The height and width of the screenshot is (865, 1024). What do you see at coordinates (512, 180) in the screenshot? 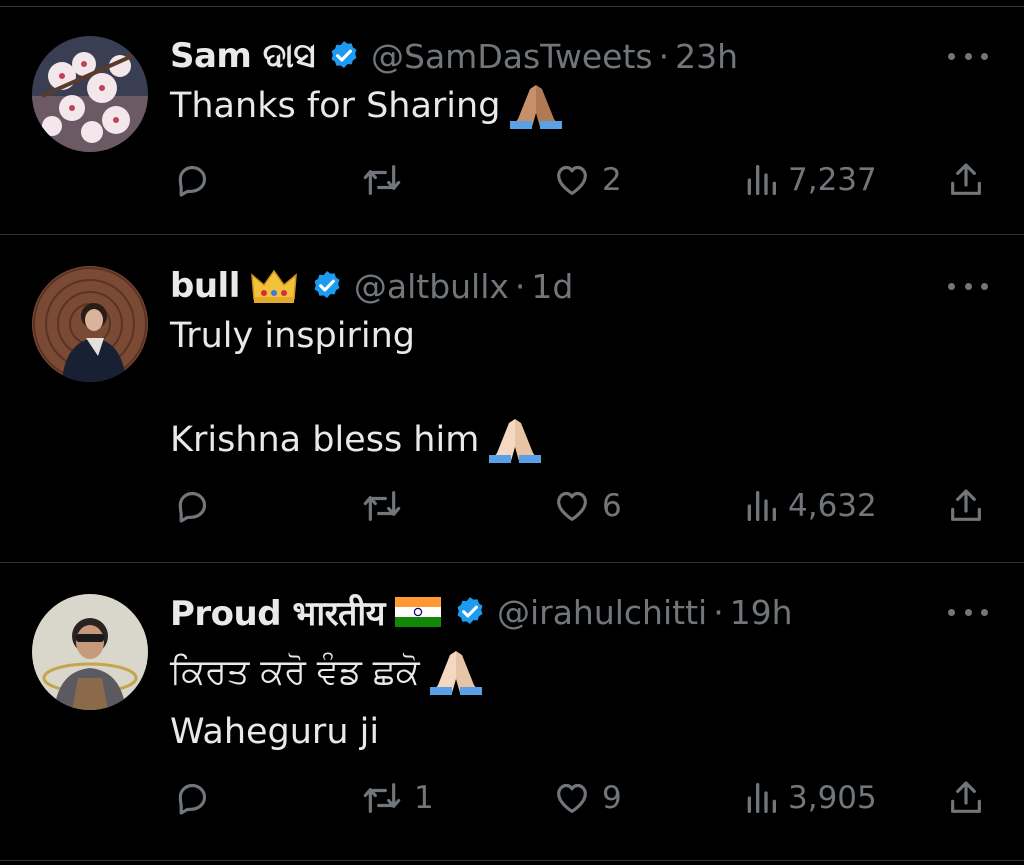
I see `action-bar: 2 7,237` at bounding box center [512, 180].